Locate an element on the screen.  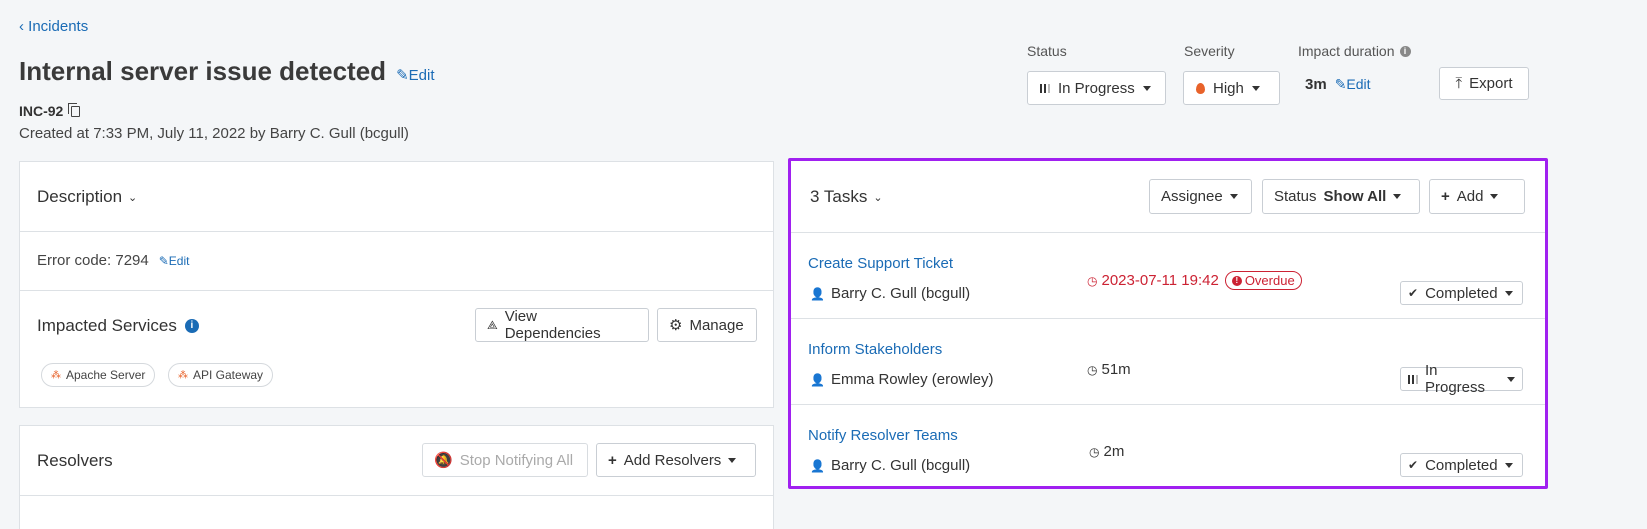
task-due-time: ◷ 2023-07-11 19:42 ! Overdue is located at coordinates (1194, 280).